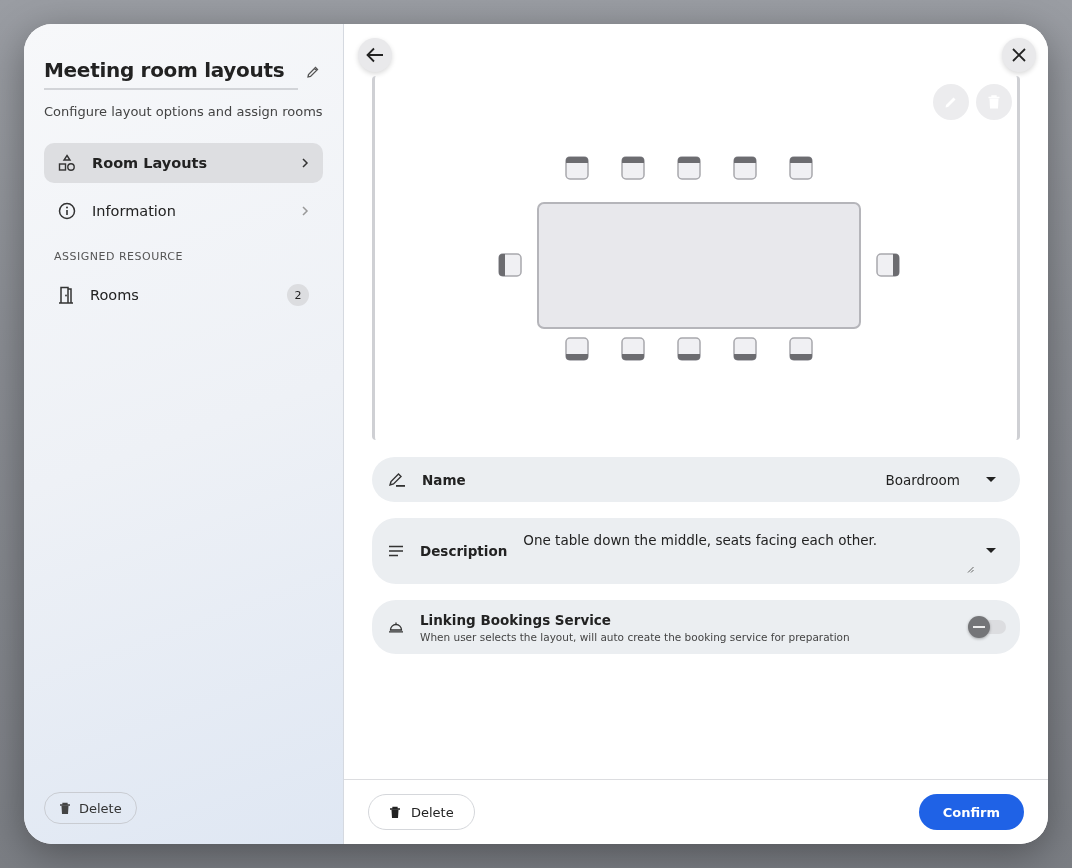 The width and height of the screenshot is (1072, 868). What do you see at coordinates (970, 569) in the screenshot?
I see `resize-grip-icon` at bounding box center [970, 569].